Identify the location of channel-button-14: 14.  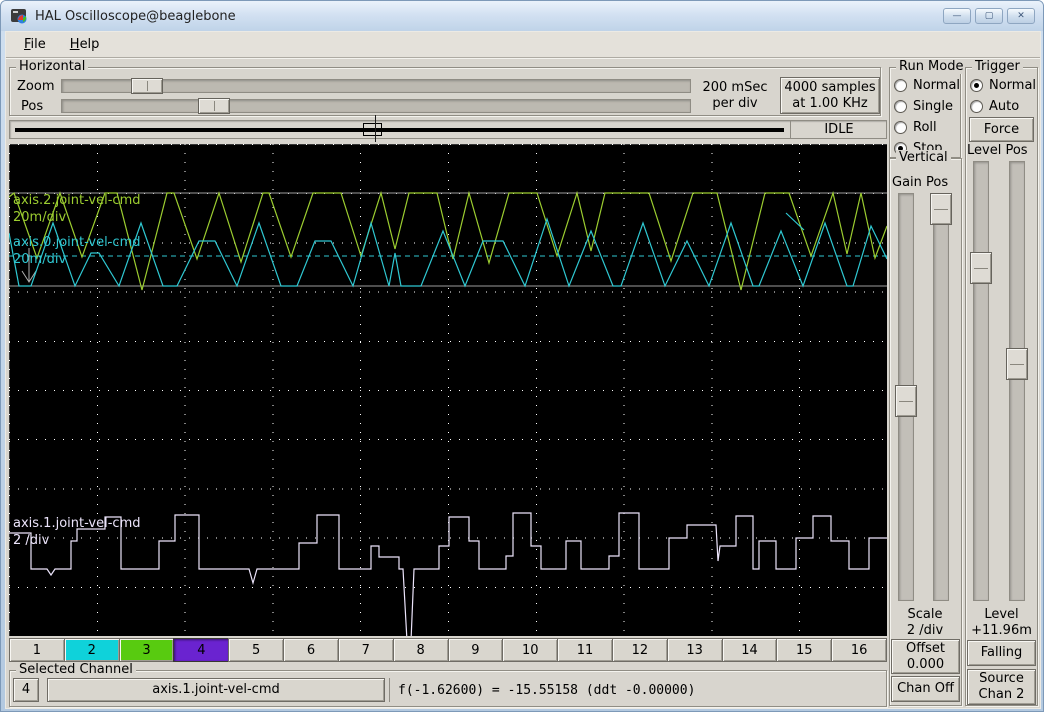
(749, 650).